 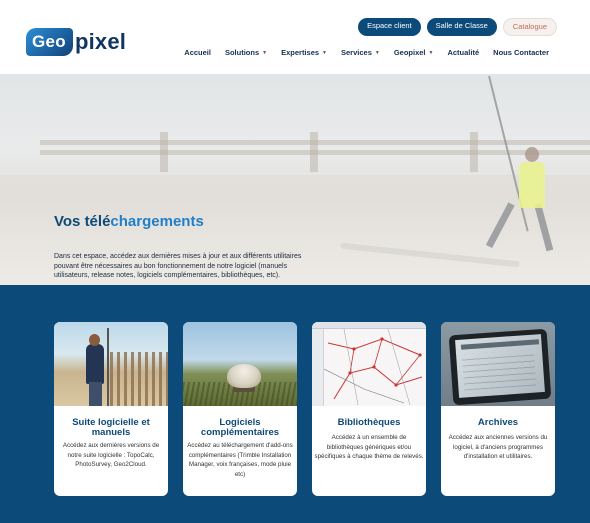 What do you see at coordinates (95, 394) in the screenshot?
I see `surveyor-legs` at bounding box center [95, 394].